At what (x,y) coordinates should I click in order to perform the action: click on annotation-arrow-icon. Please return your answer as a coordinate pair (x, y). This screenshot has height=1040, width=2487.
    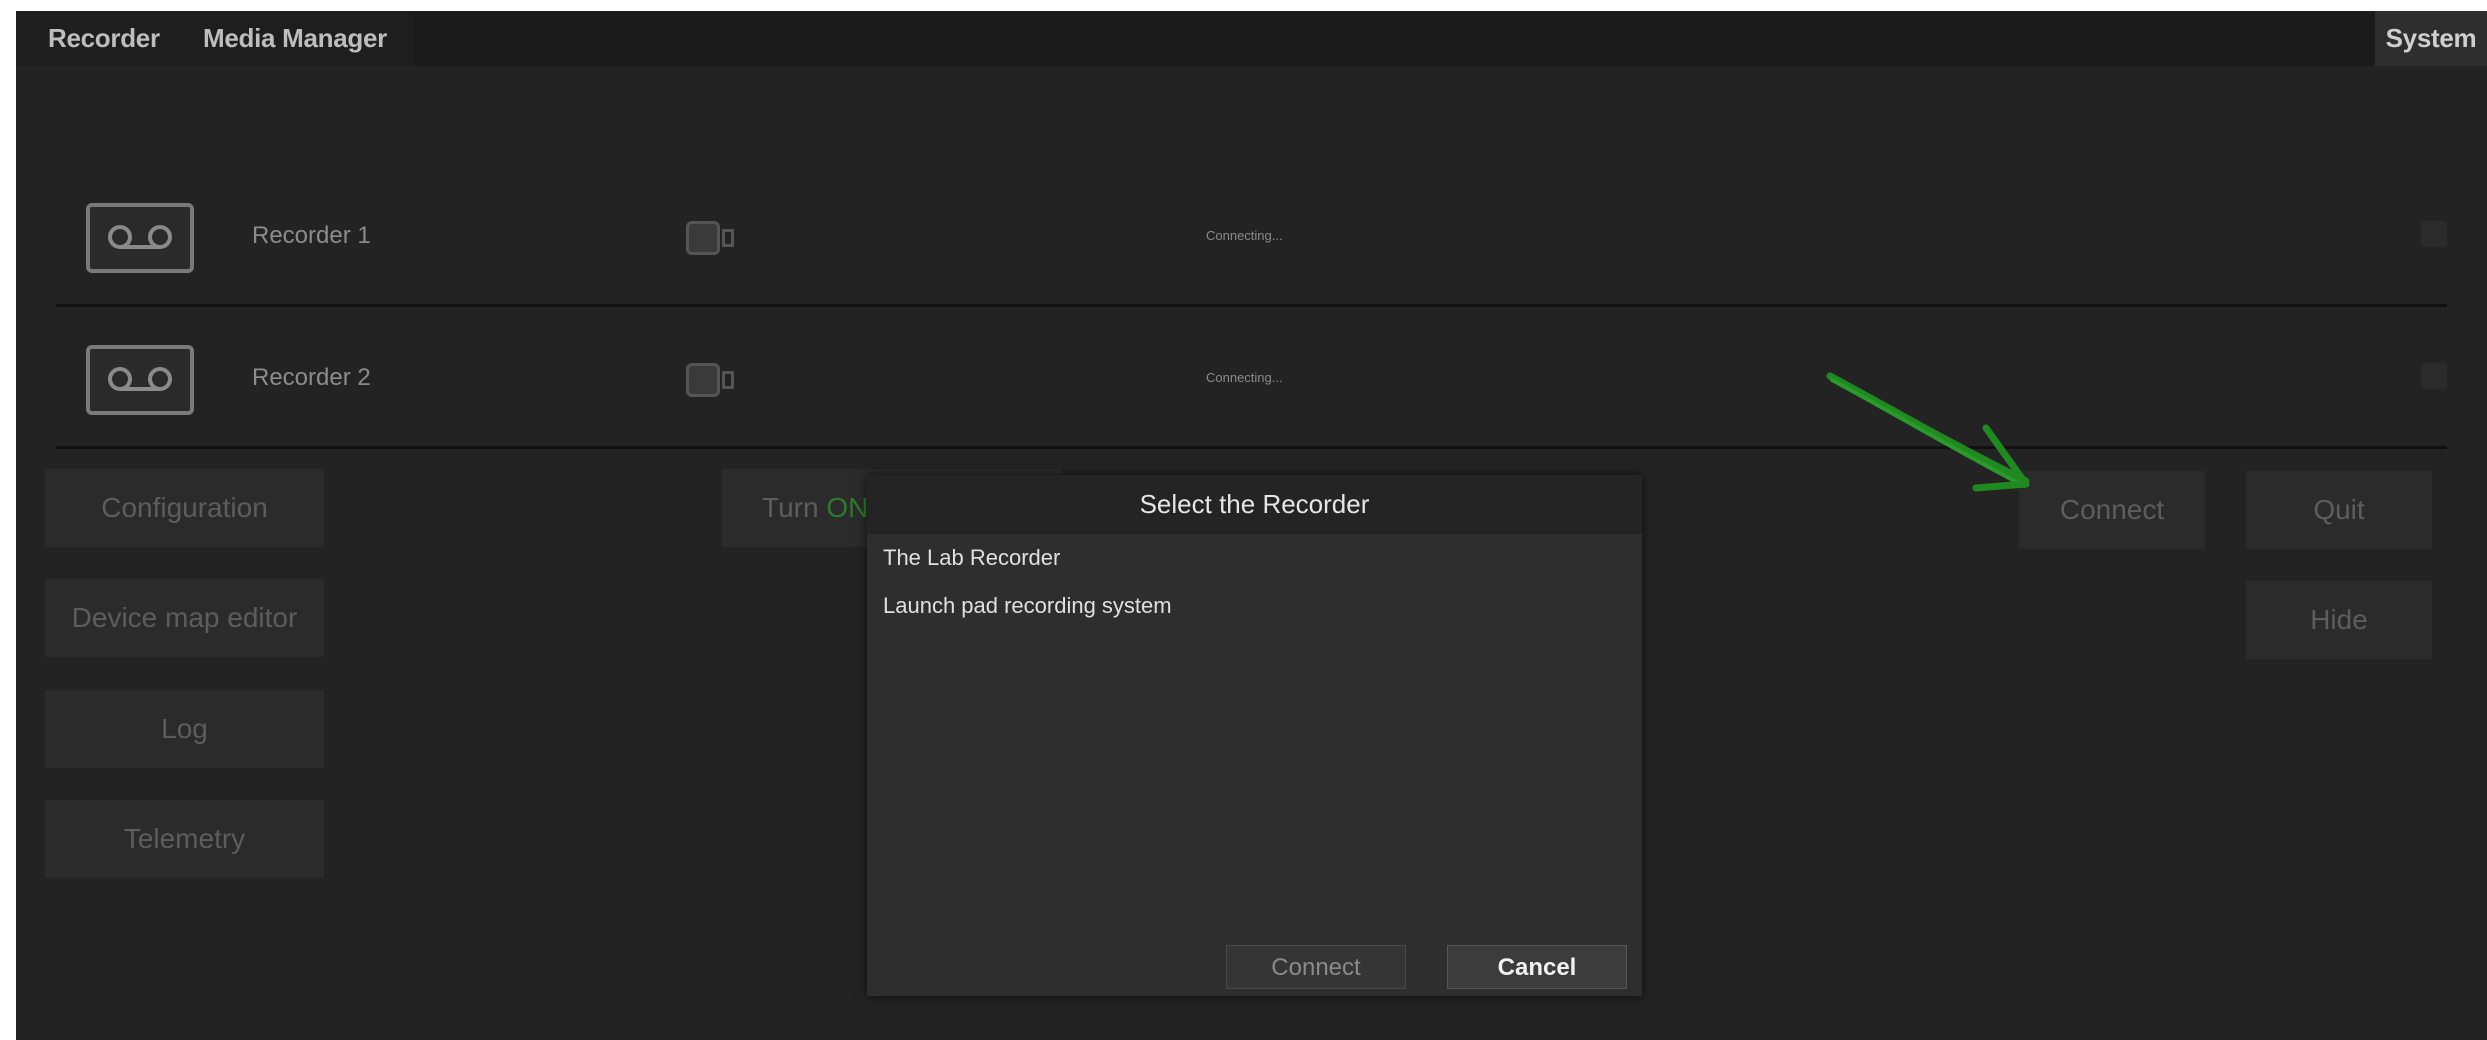
    Looking at the image, I should click on (1928, 432).